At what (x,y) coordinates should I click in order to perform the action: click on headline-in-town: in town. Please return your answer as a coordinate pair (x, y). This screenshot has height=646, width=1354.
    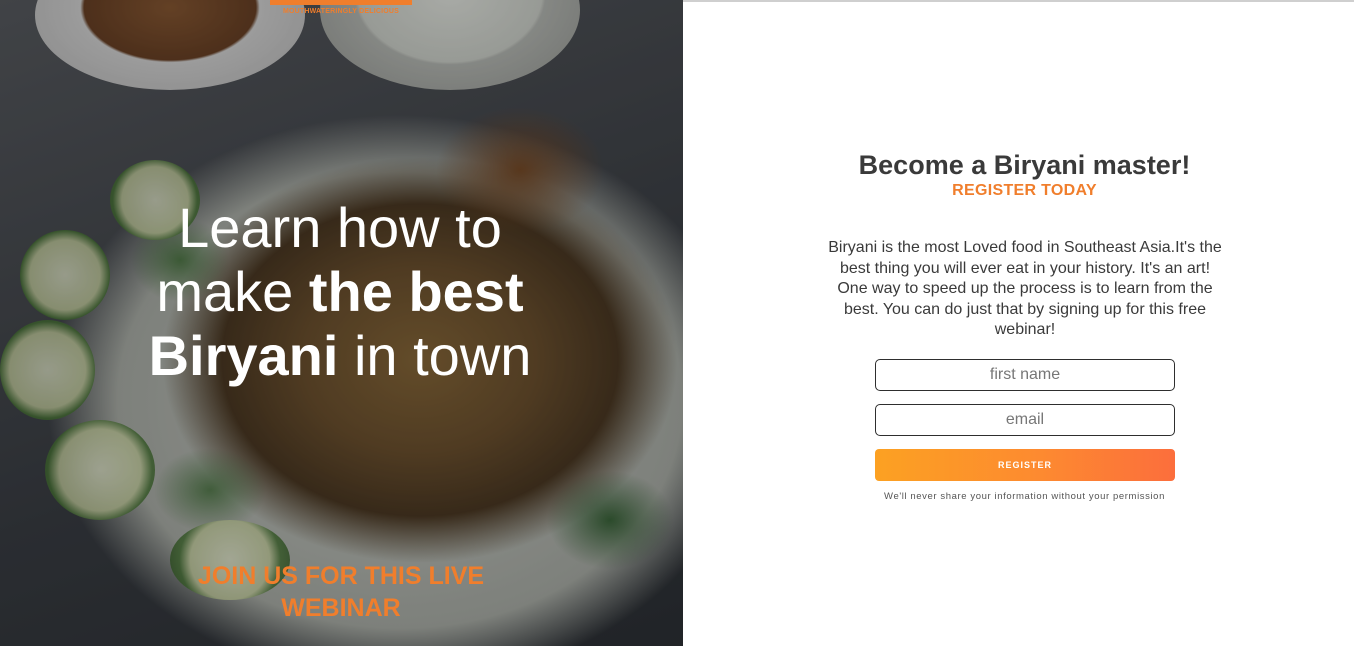
    Looking at the image, I should click on (435, 355).